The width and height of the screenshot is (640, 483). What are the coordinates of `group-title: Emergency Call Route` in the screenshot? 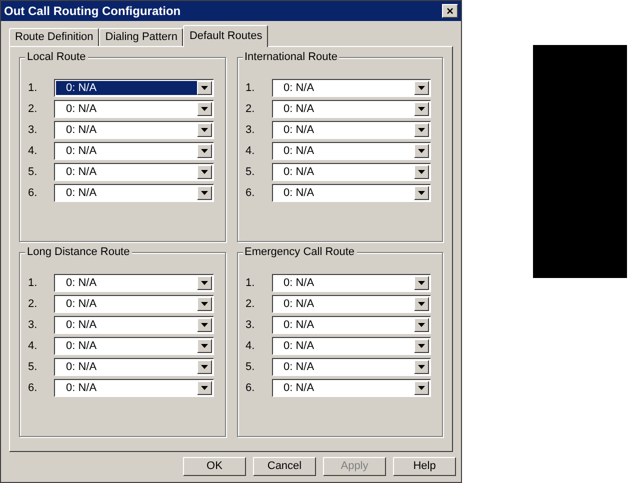 It's located at (299, 252).